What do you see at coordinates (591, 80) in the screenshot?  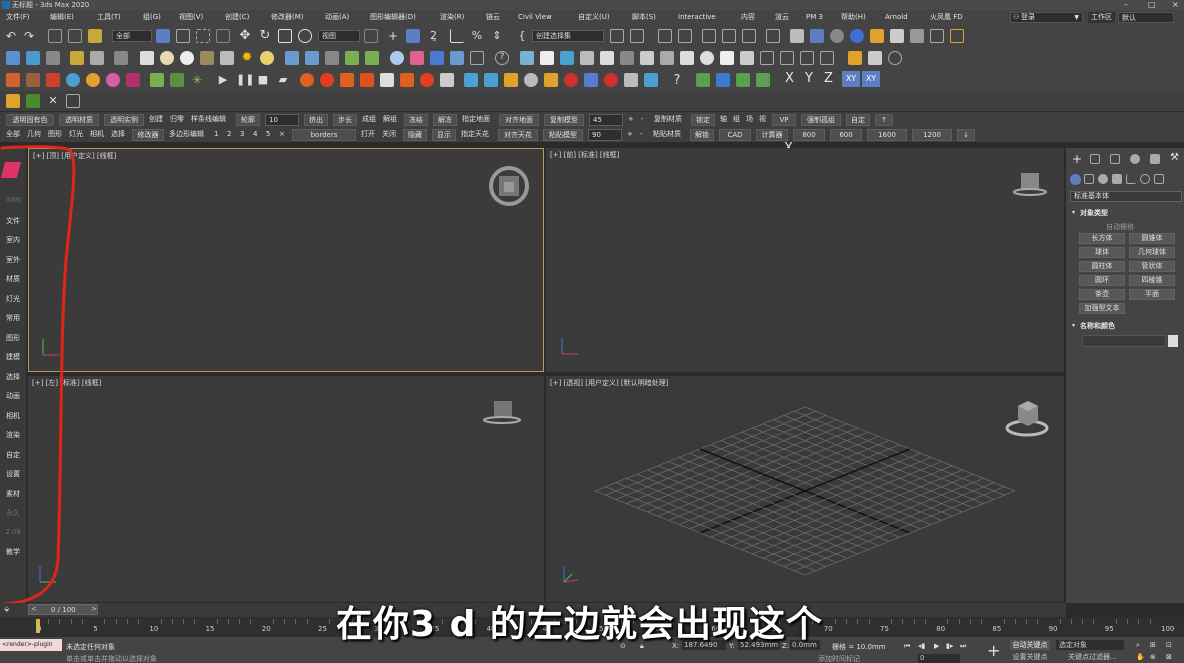 I see `water-g-icon` at bounding box center [591, 80].